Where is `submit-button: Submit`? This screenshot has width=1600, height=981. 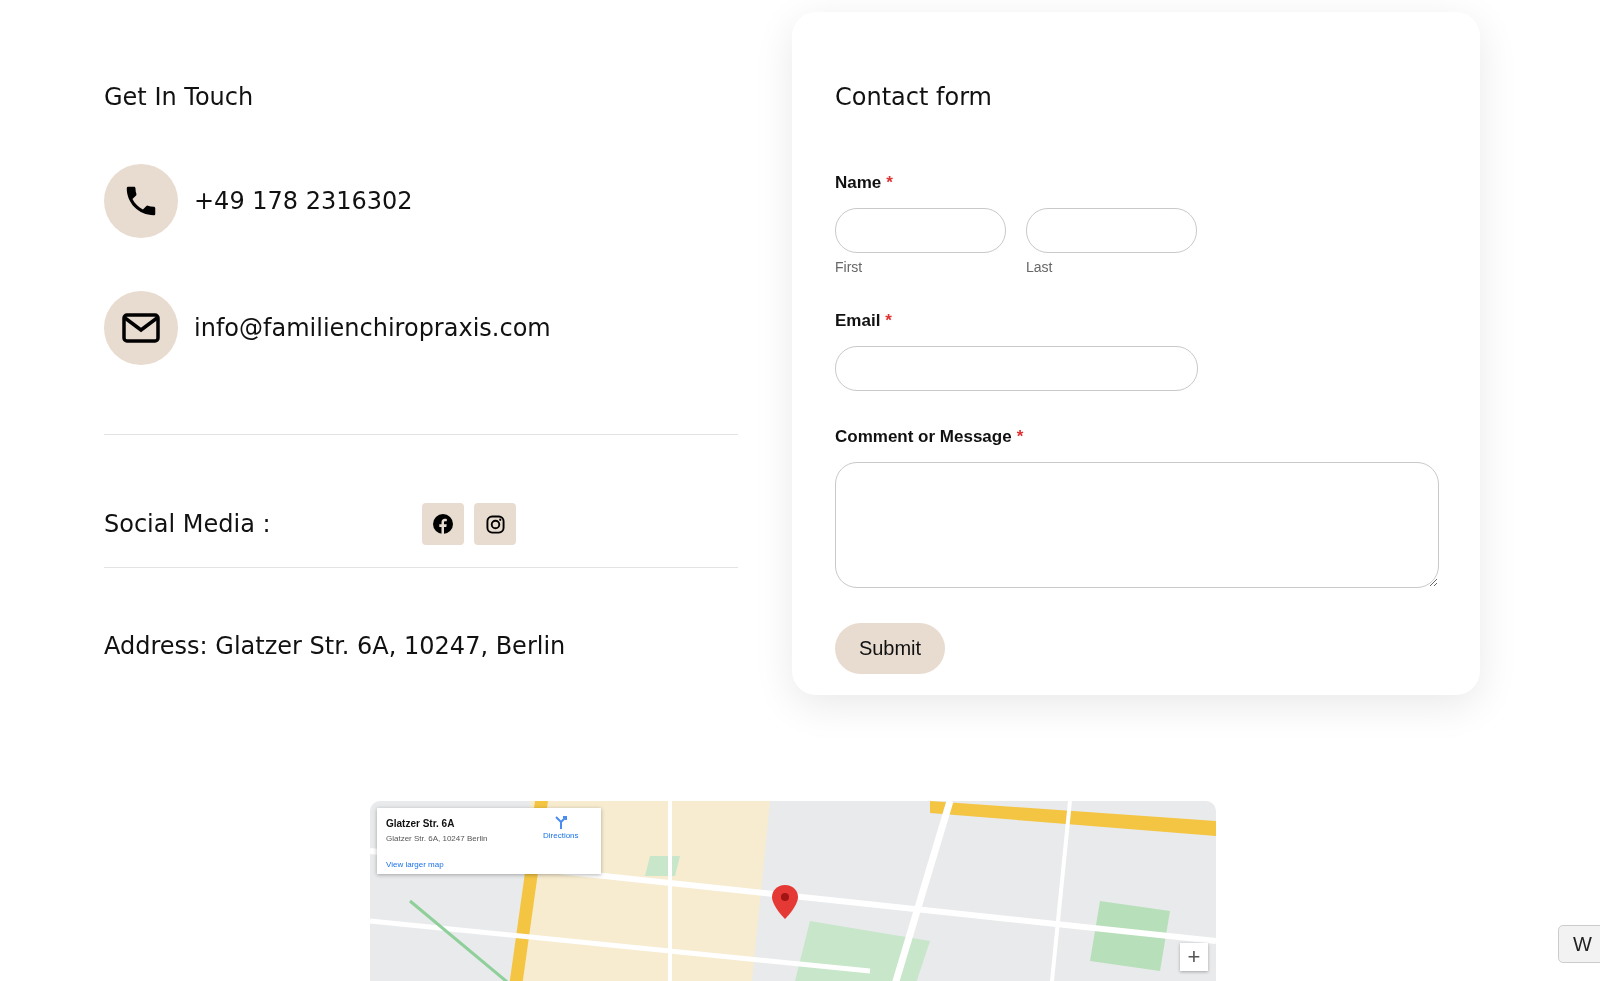 submit-button: Submit is located at coordinates (890, 648).